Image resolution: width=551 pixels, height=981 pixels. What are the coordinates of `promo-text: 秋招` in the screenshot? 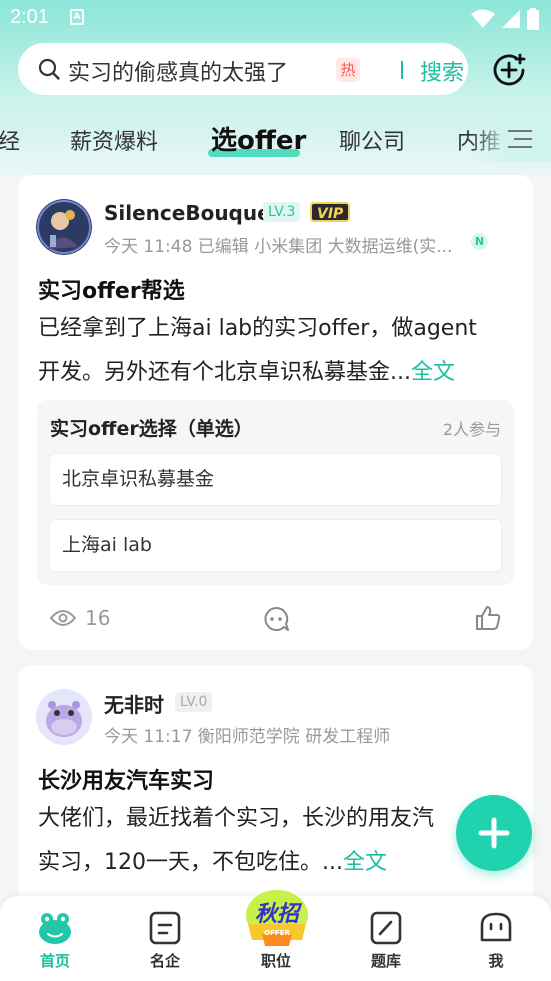 It's located at (276, 914).